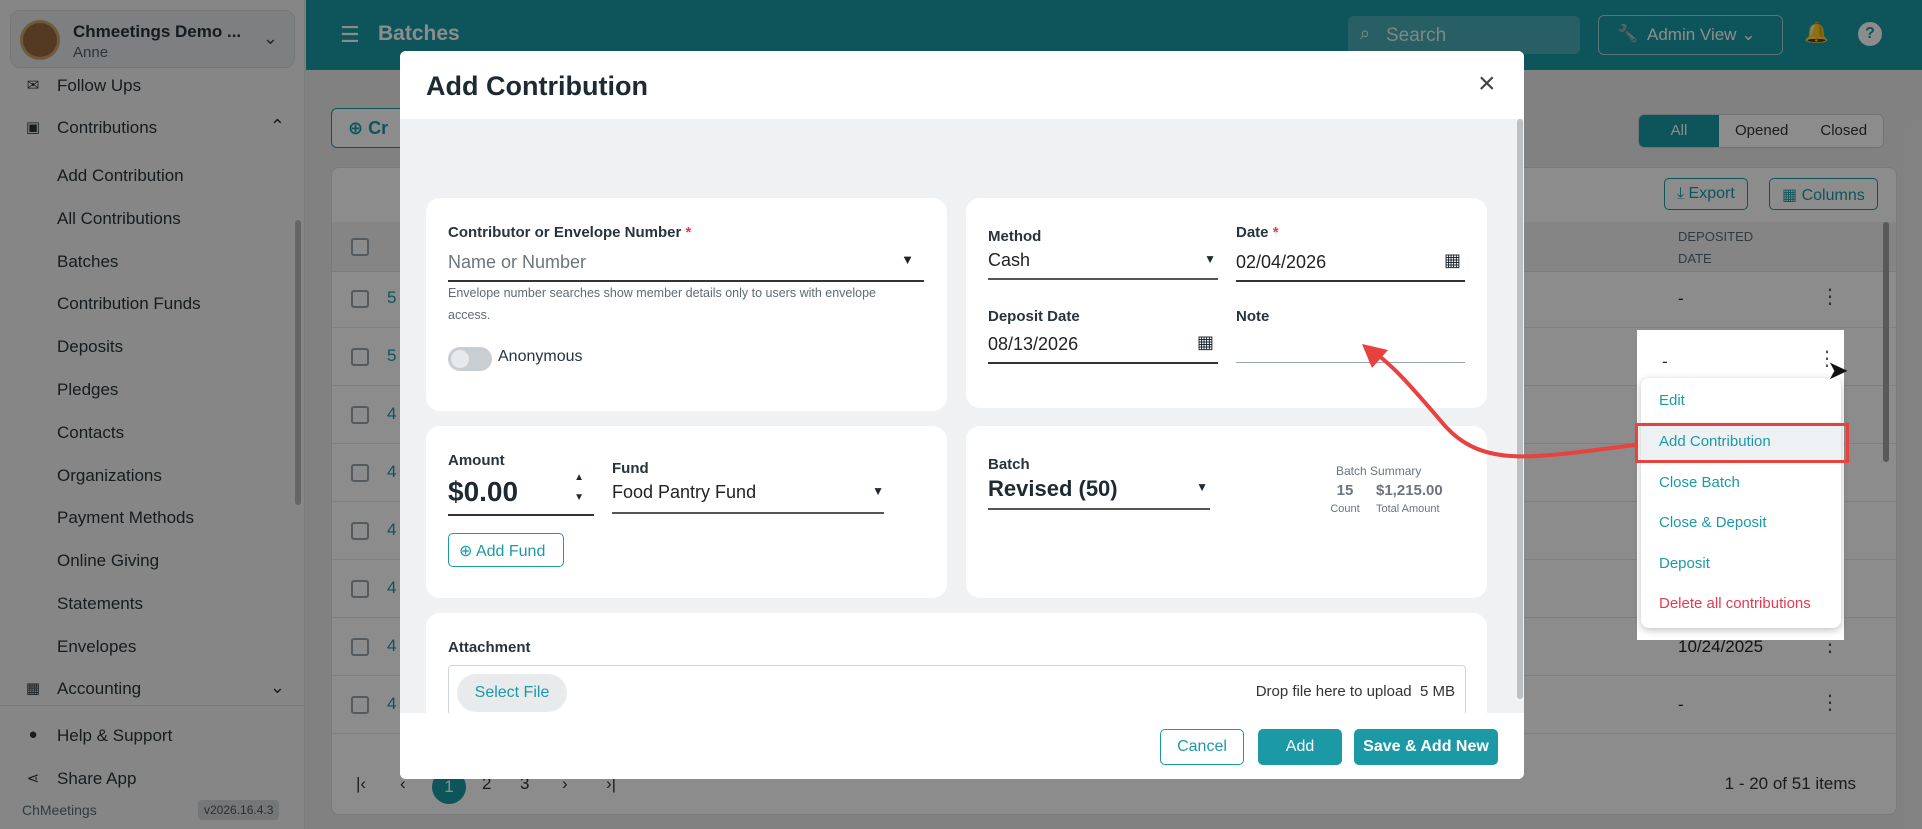 The width and height of the screenshot is (1922, 829). What do you see at coordinates (466, 551) in the screenshot?
I see `plus-circle-icon: ⊕` at bounding box center [466, 551].